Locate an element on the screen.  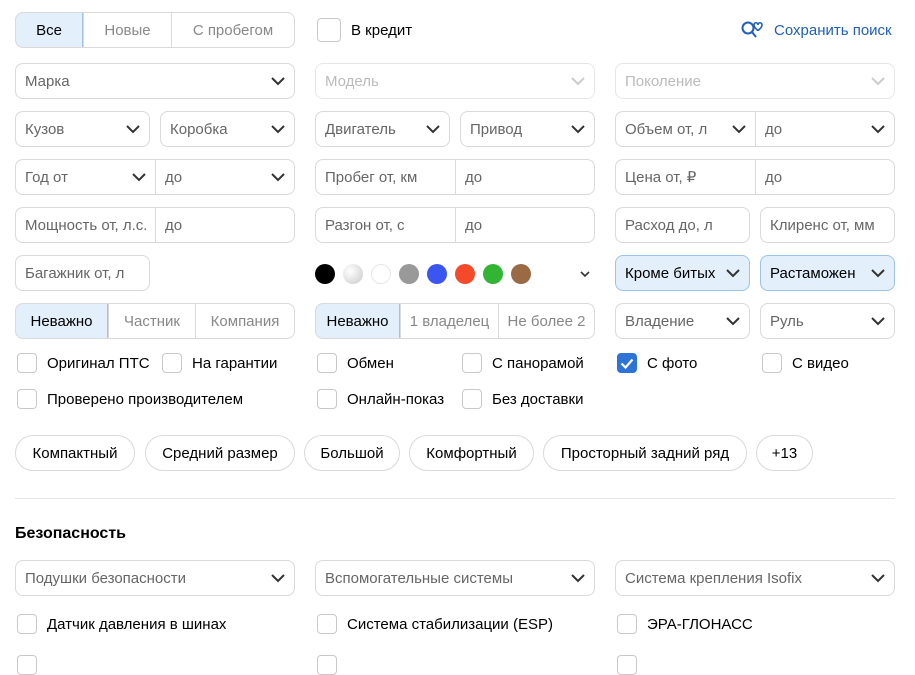
isofix-select: Система крепления Isofix is located at coordinates (755, 578).